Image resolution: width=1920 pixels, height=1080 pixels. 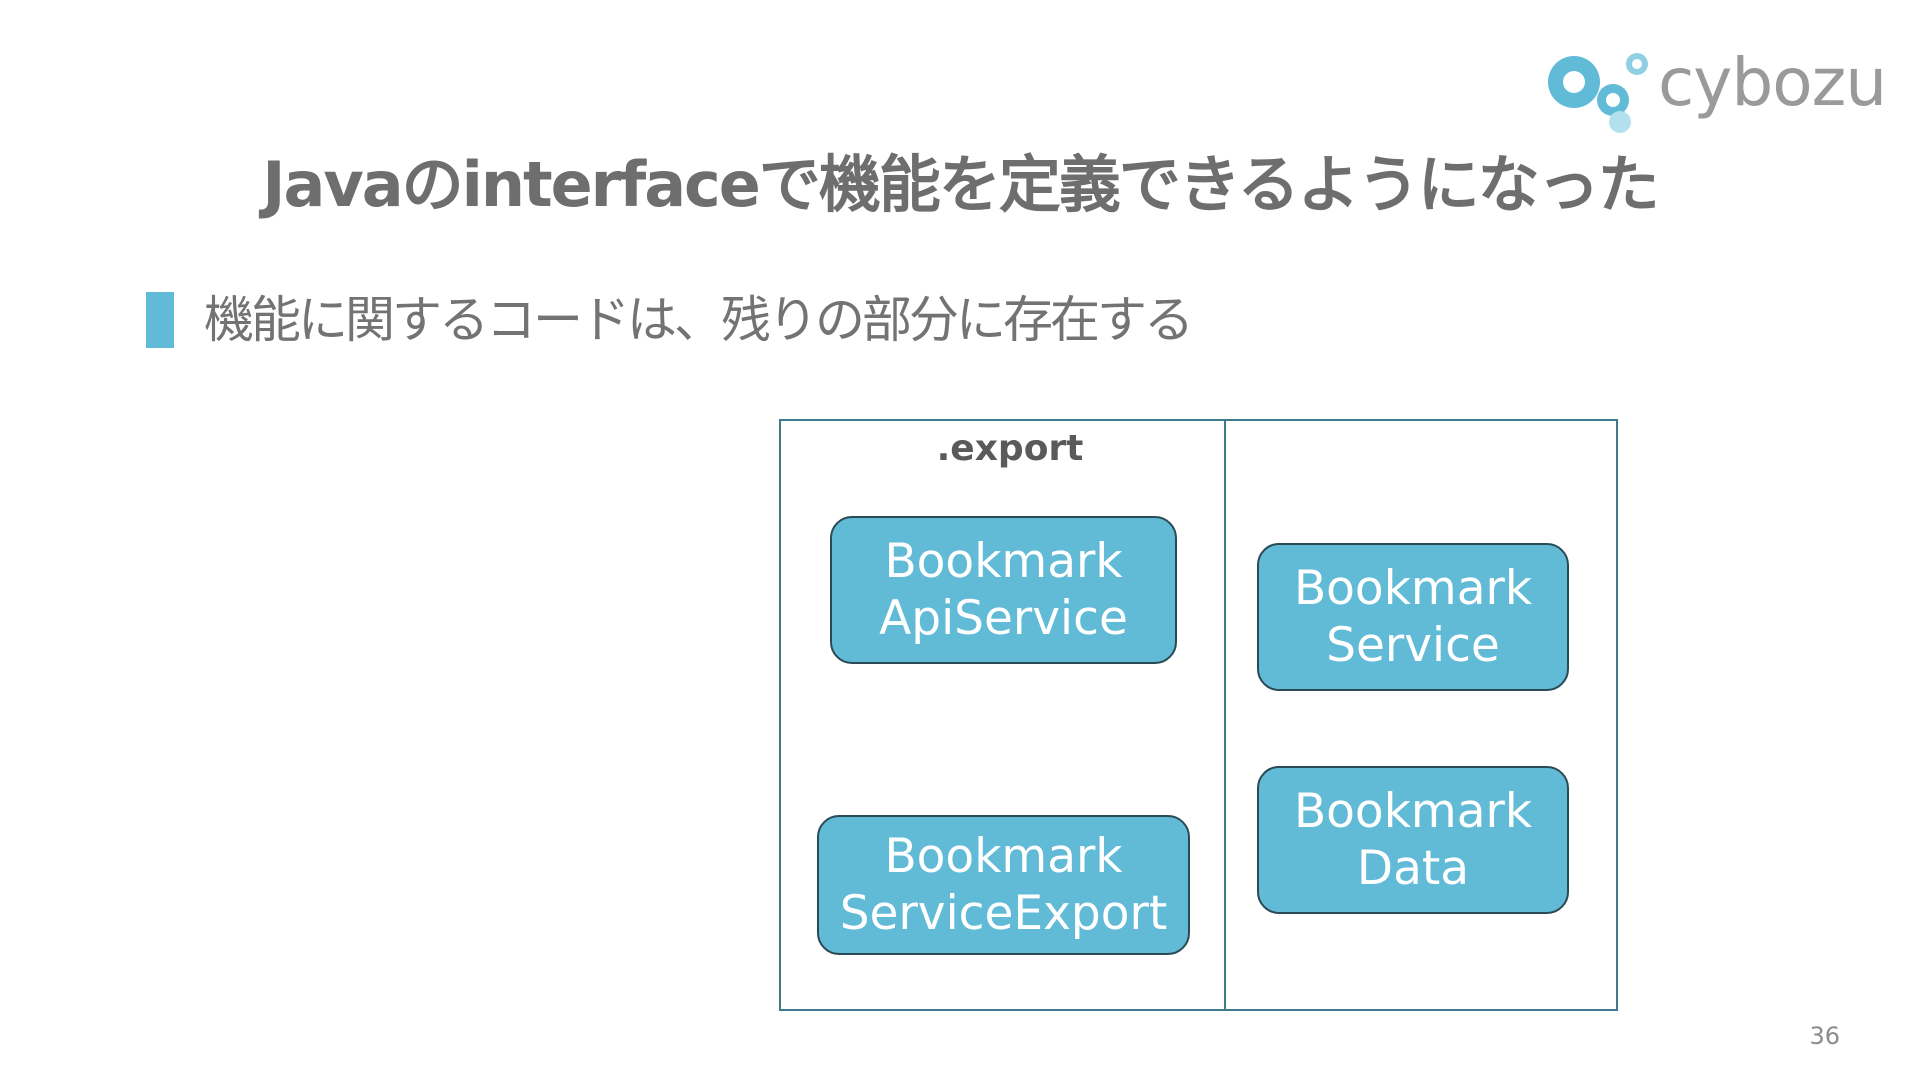 I want to click on bookmark-apiservice-node: Bookmark ApiService, so click(x=1003, y=590).